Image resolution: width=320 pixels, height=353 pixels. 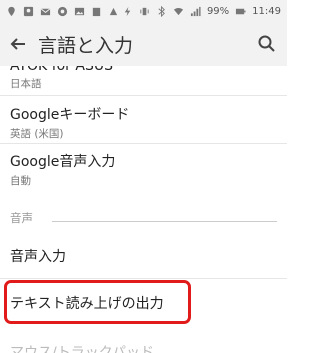 I want to click on app-icon, so click(x=62, y=11).